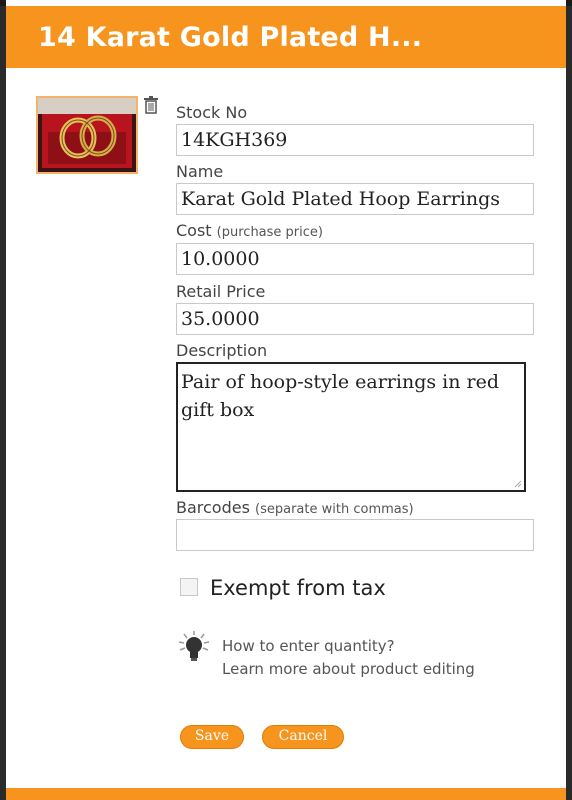 Image resolution: width=572 pixels, height=800 pixels. I want to click on quantity-help-link: How to enter quantity?, so click(308, 646).